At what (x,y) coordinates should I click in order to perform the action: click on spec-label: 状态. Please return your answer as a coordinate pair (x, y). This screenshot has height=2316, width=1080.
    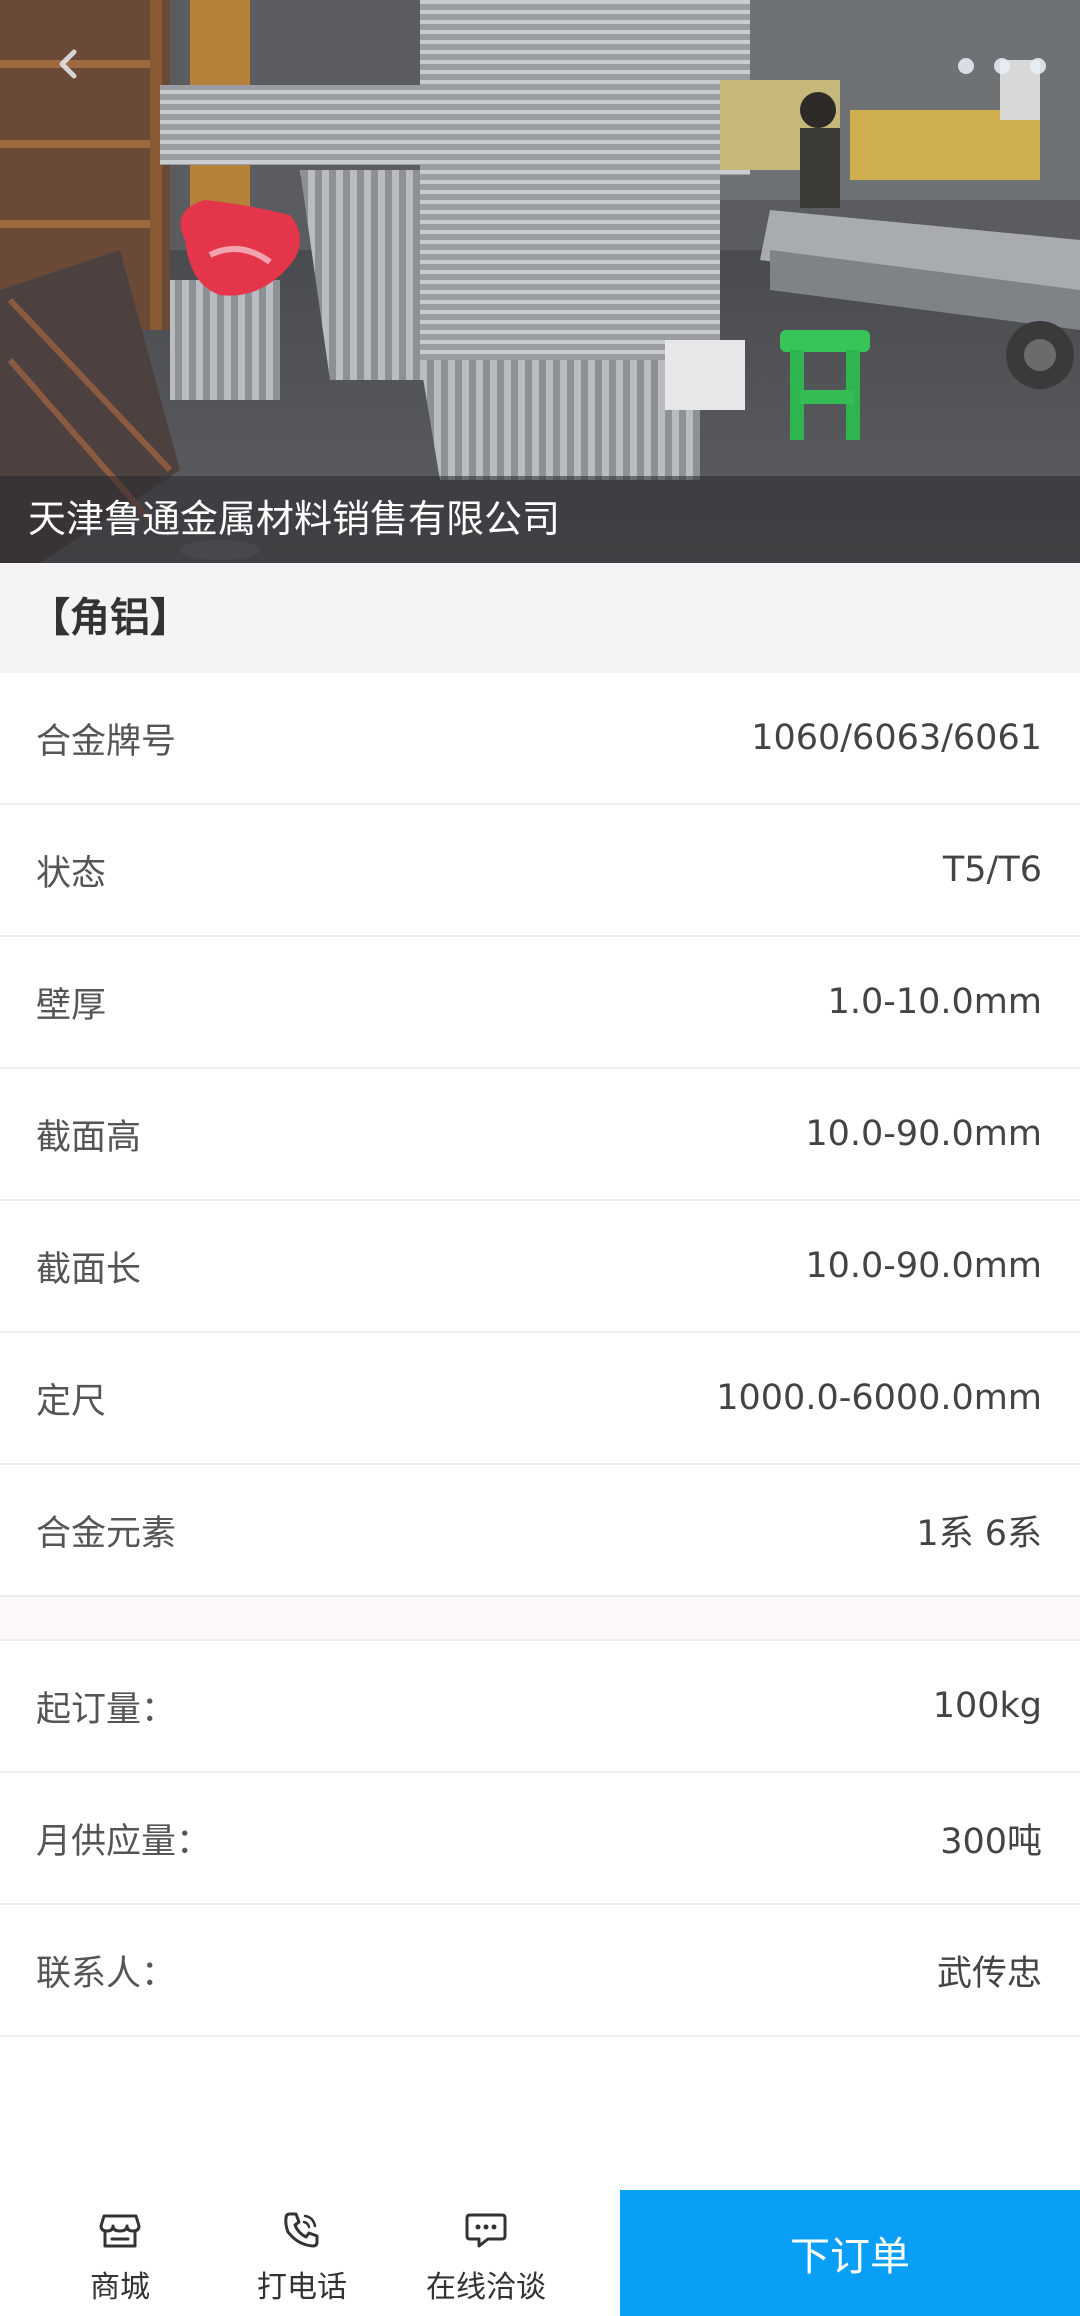
    Looking at the image, I should click on (71, 873).